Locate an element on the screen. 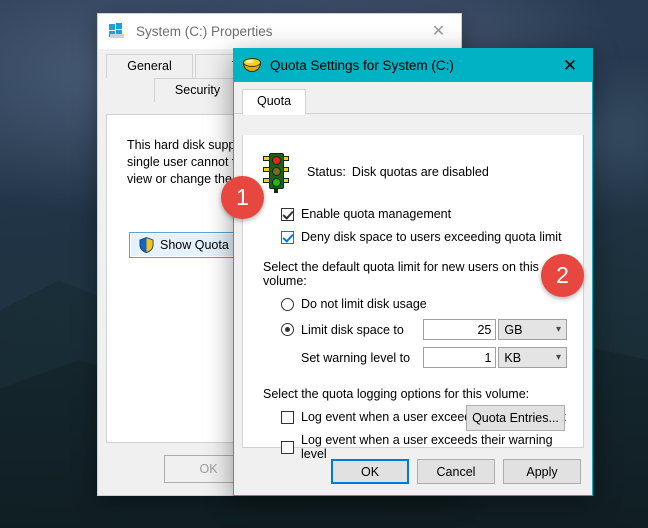  log-quota-limit-checkbox is located at coordinates (287, 417).